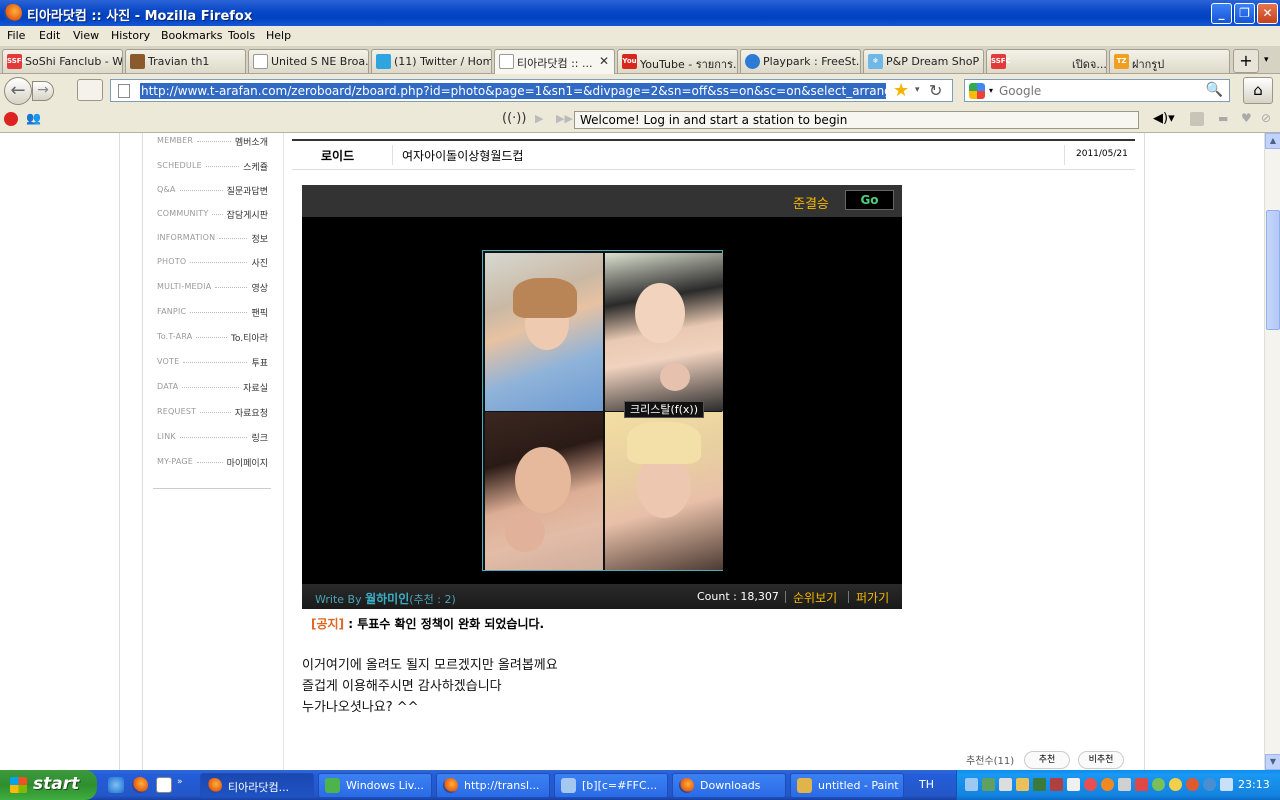  Describe the element at coordinates (564, 118) in the screenshot. I see `next-icon: ▶▶` at that location.